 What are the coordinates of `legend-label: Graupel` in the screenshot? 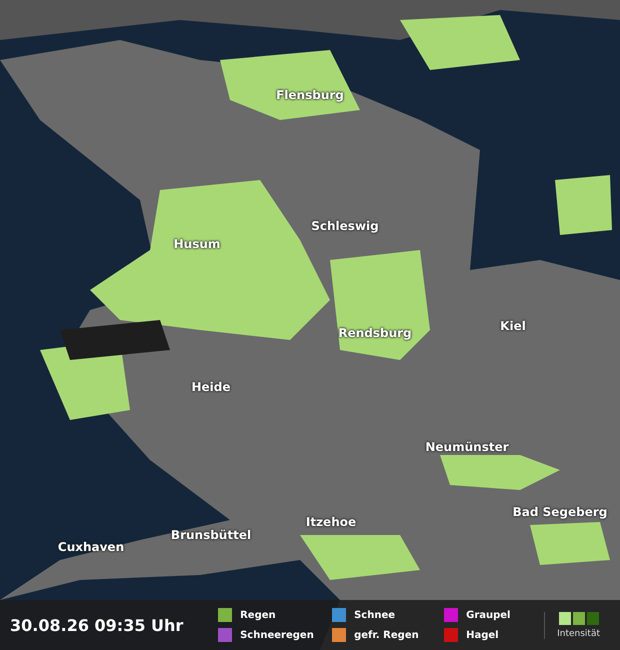 It's located at (488, 615).